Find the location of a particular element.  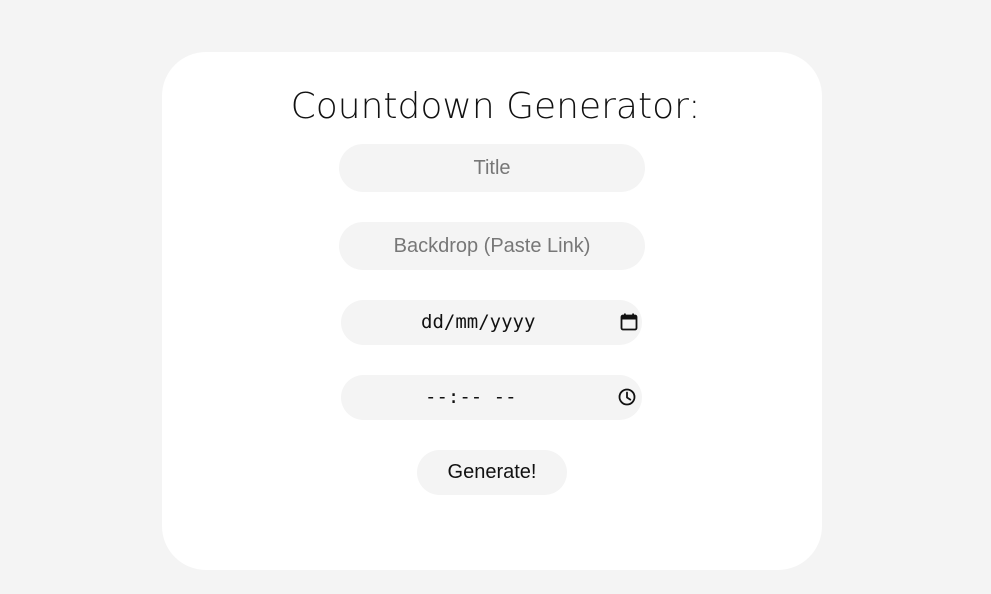

clock-icon is located at coordinates (627, 397).